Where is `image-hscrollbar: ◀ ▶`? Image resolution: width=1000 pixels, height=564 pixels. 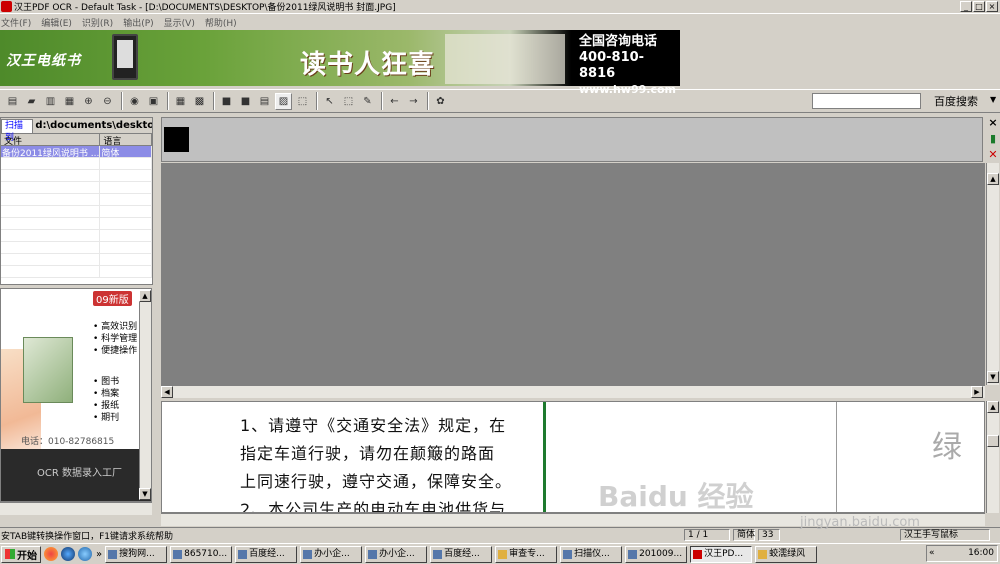
image-hscrollbar: ◀ ▶ is located at coordinates (573, 391).